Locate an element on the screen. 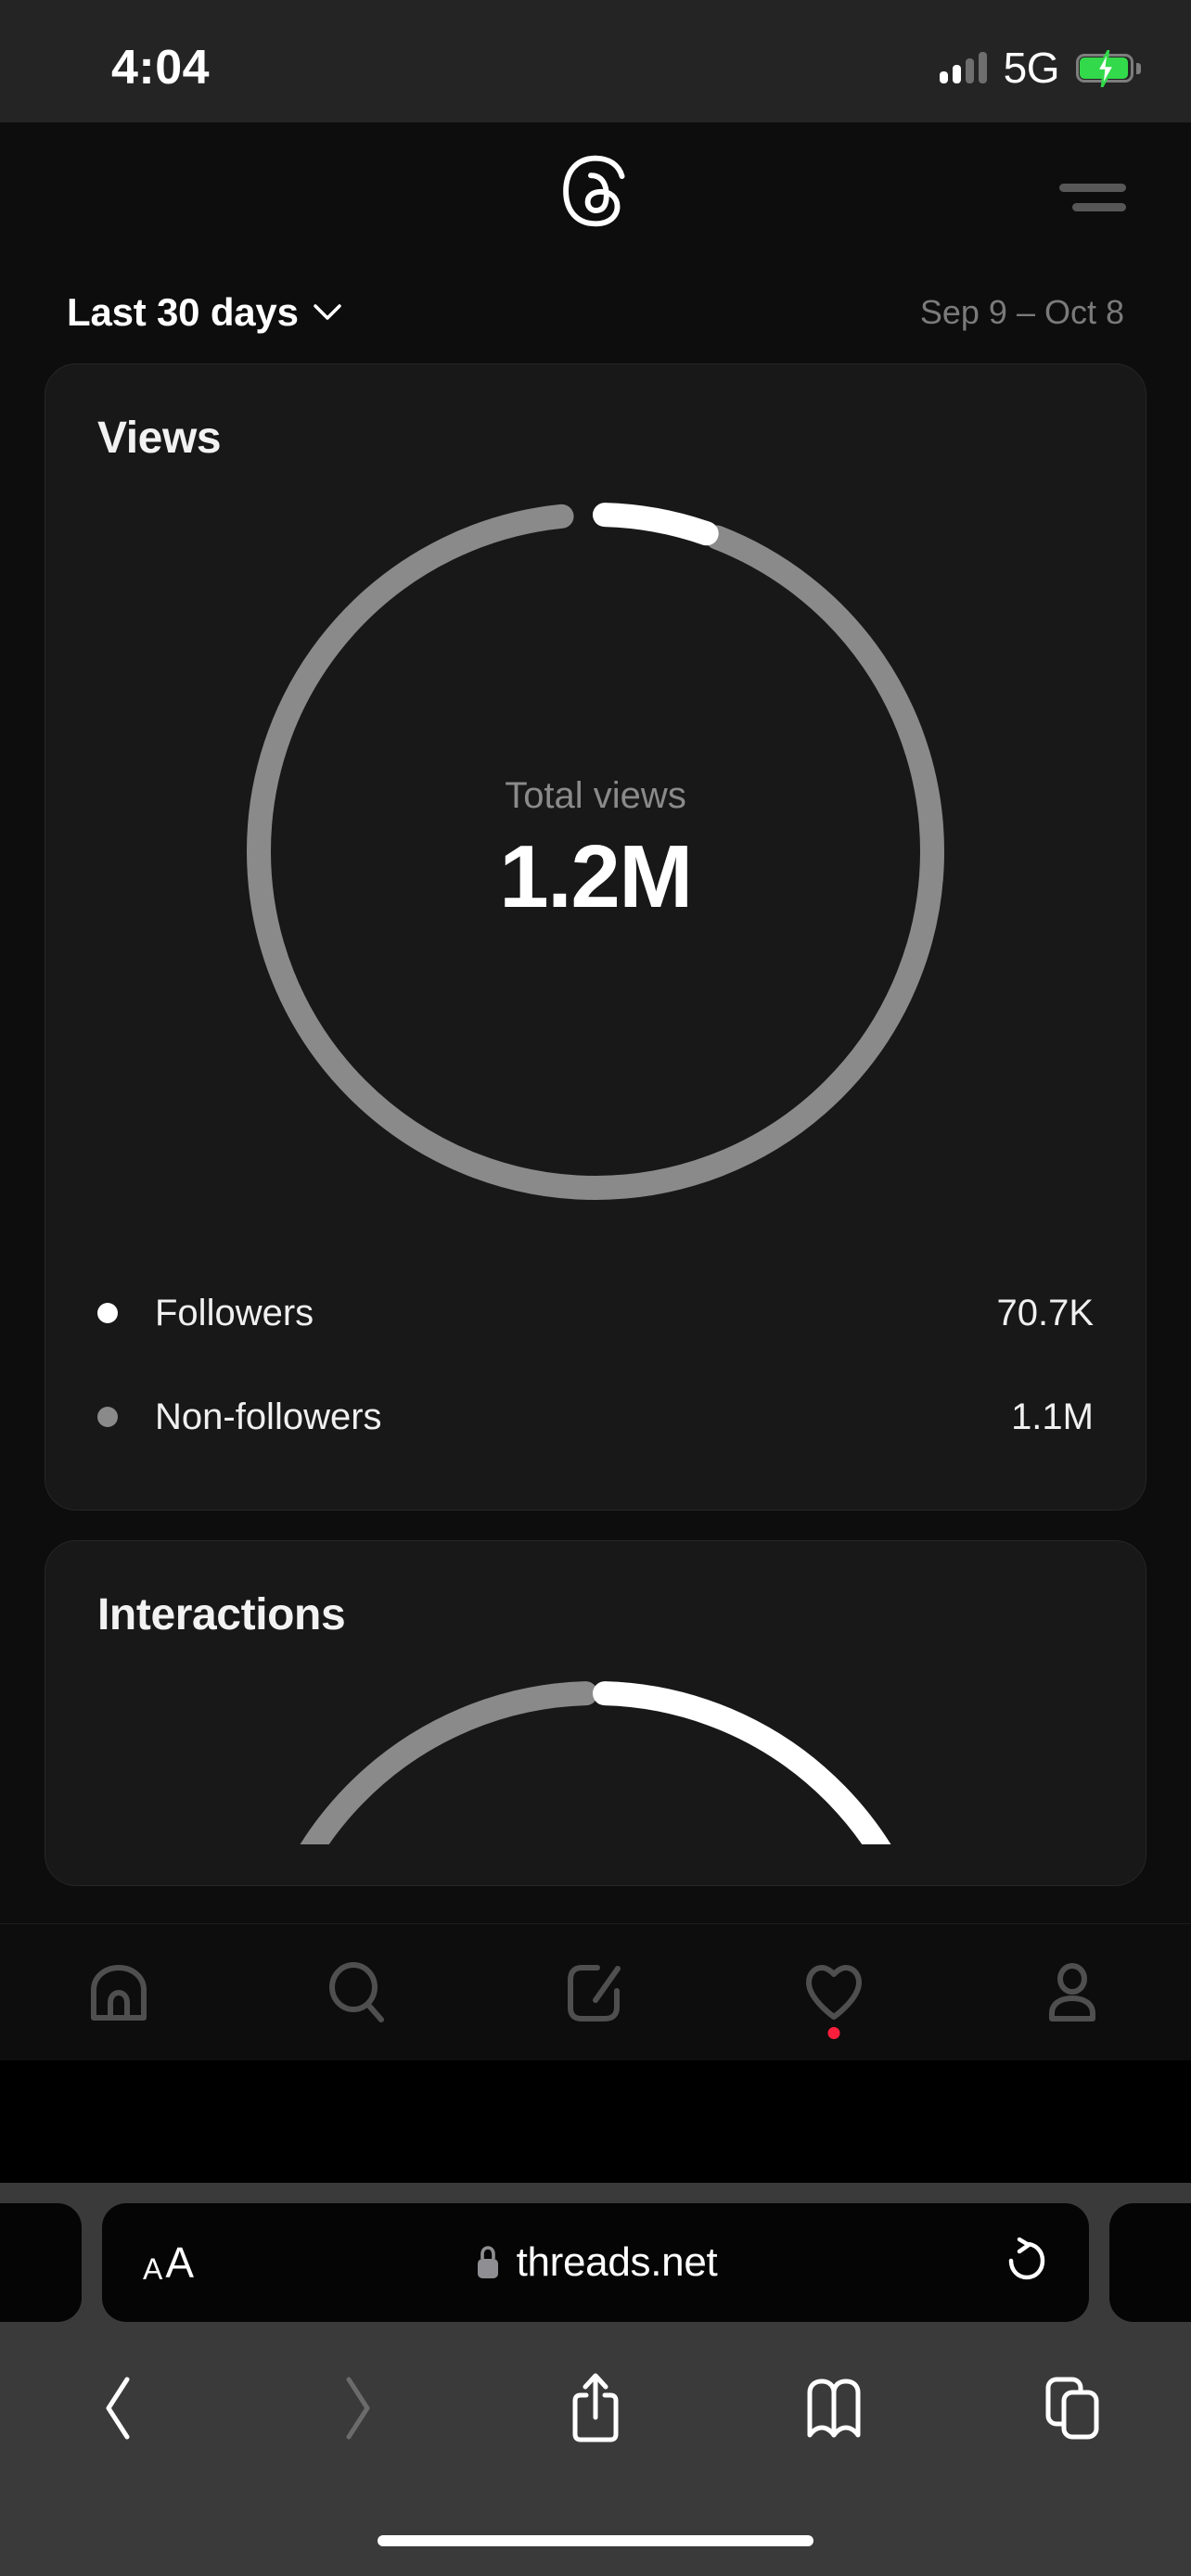  forward-icon is located at coordinates (358, 2408).